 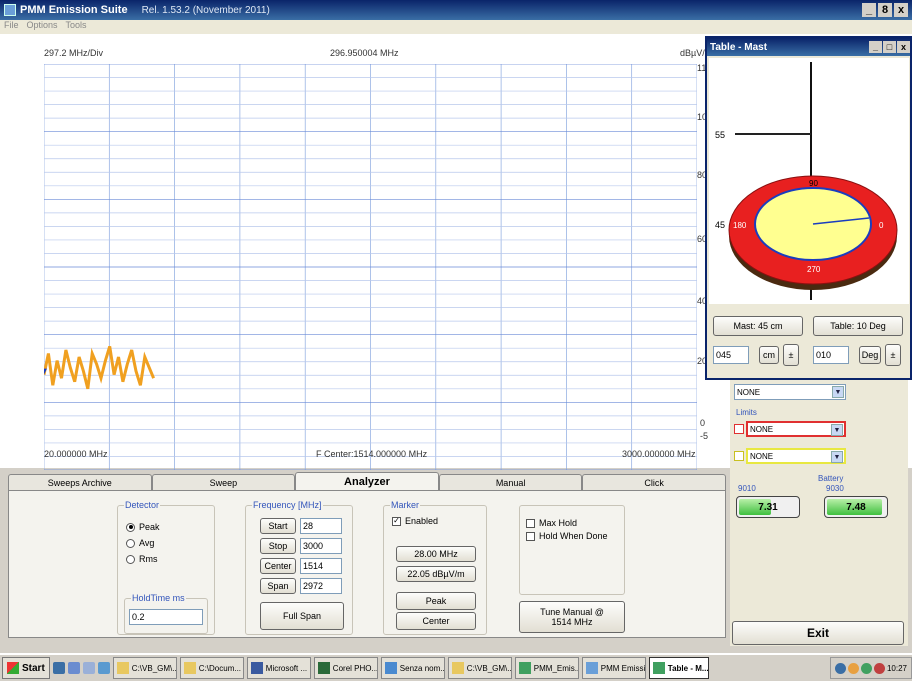 What do you see at coordinates (76, 27) in the screenshot?
I see `menu-tools: Tools` at bounding box center [76, 27].